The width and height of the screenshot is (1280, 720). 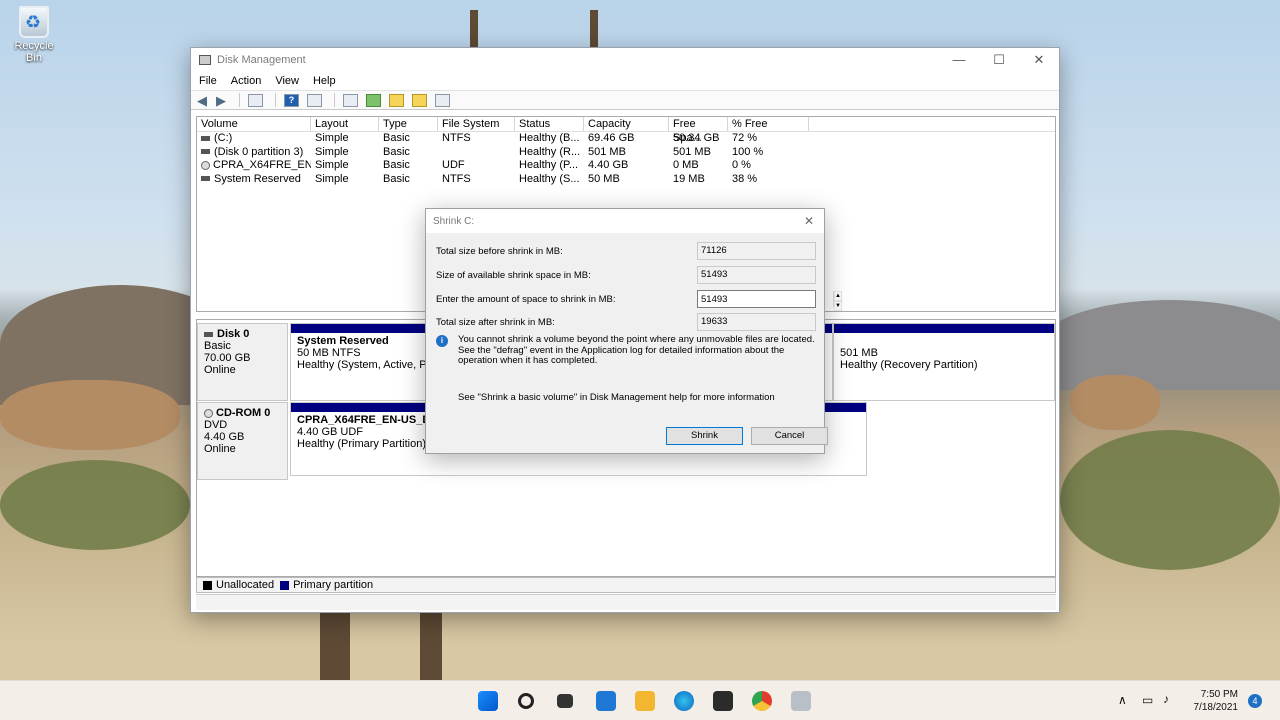 What do you see at coordinates (526, 701) in the screenshot?
I see `search-icon` at bounding box center [526, 701].